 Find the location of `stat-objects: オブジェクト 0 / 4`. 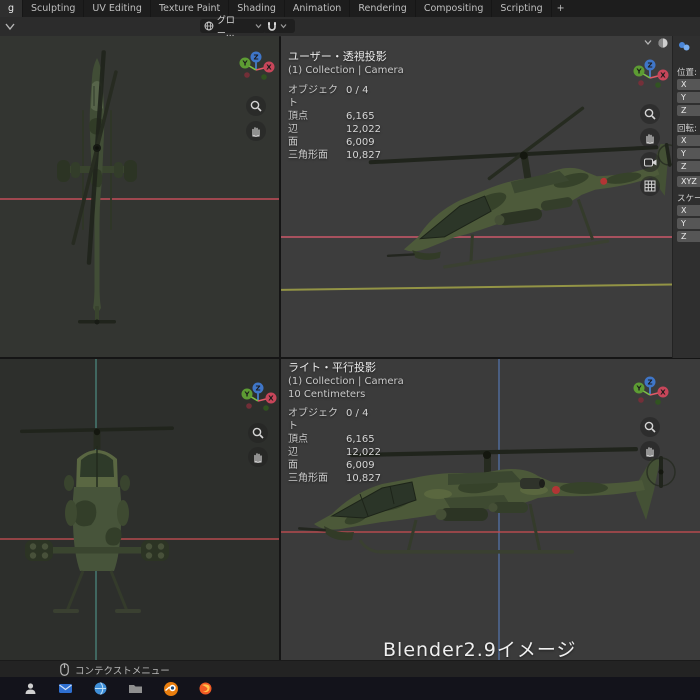

stat-objects: オブジェクト 0 / 4 is located at coordinates (328, 97).